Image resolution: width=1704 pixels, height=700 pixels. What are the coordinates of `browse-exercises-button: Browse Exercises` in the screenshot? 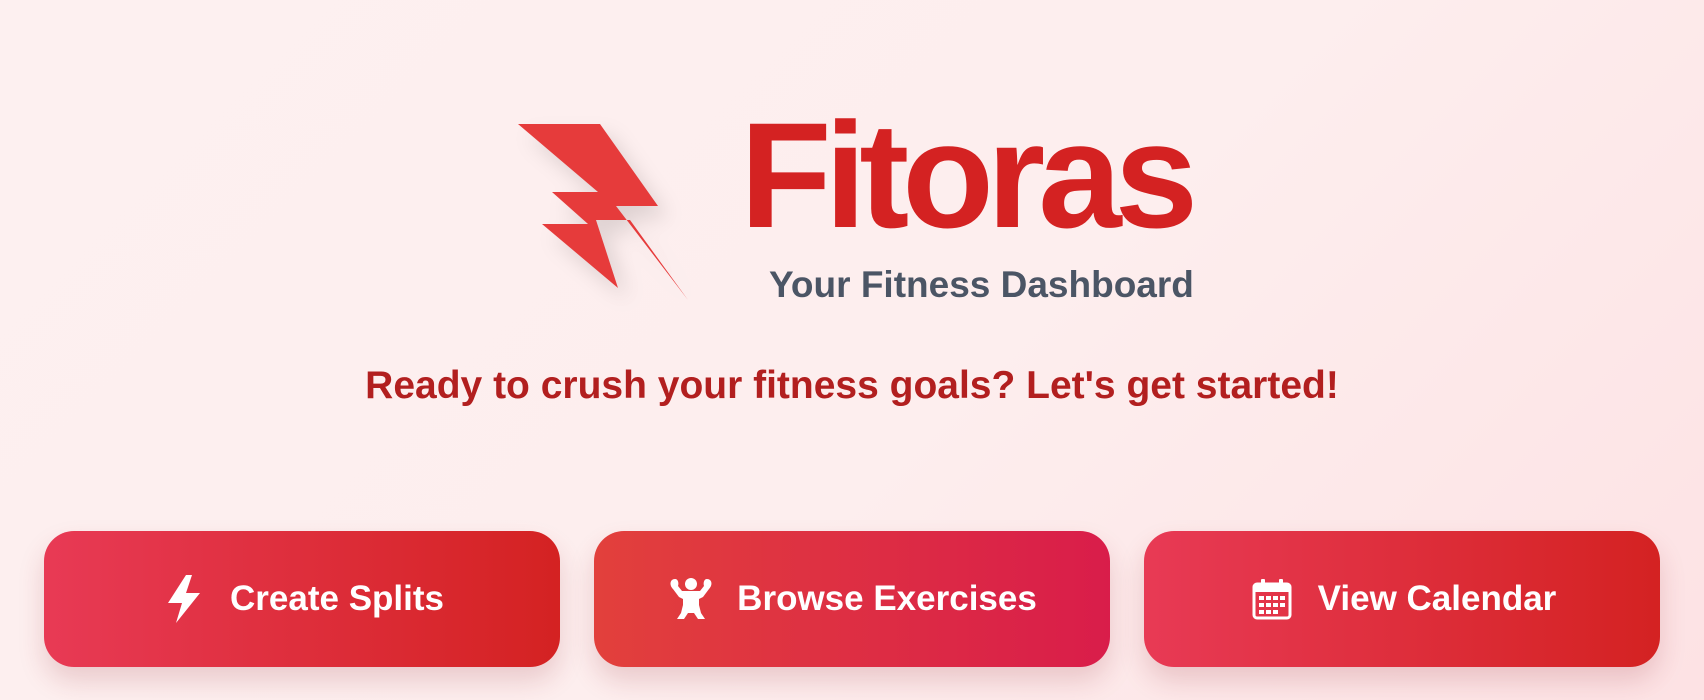 It's located at (852, 599).